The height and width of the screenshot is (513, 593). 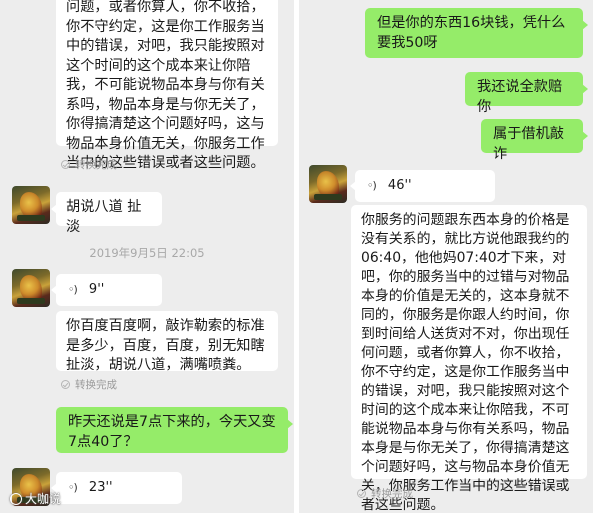 I want to click on voice-message: ◦) 46'', so click(x=422, y=186).